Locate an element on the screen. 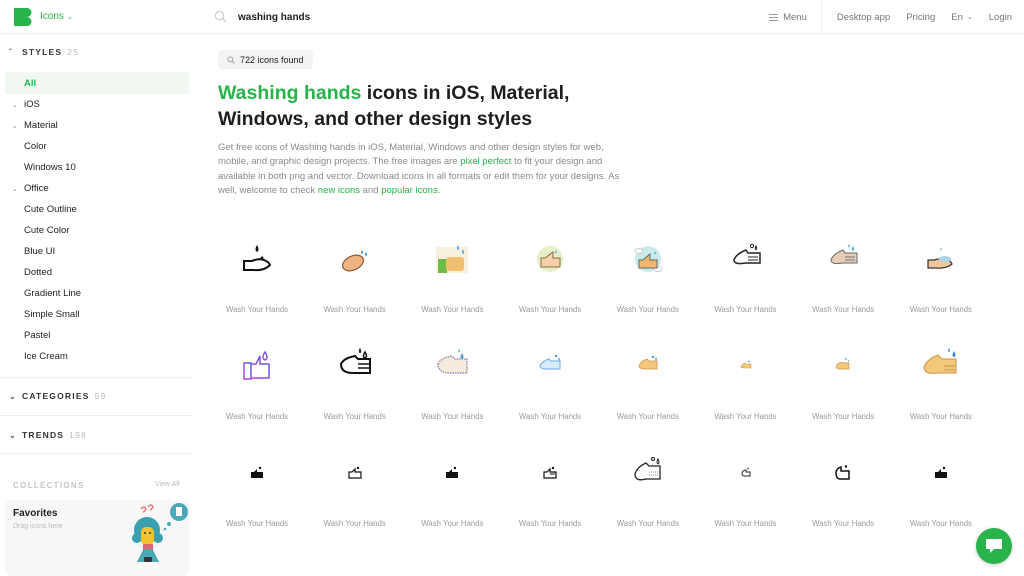  favorites-collection-card: Favorites Drag icons here is located at coordinates (97, 538).